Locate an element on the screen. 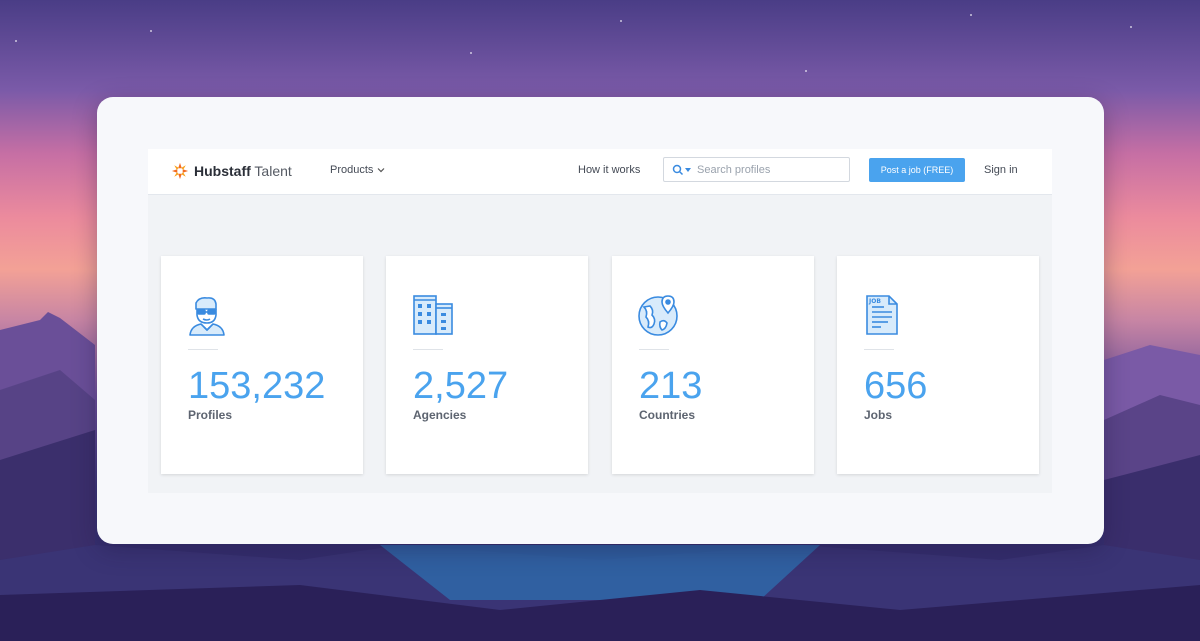 This screenshot has height=641, width=1200. brand-name-bold: Hubstaff is located at coordinates (222, 171).